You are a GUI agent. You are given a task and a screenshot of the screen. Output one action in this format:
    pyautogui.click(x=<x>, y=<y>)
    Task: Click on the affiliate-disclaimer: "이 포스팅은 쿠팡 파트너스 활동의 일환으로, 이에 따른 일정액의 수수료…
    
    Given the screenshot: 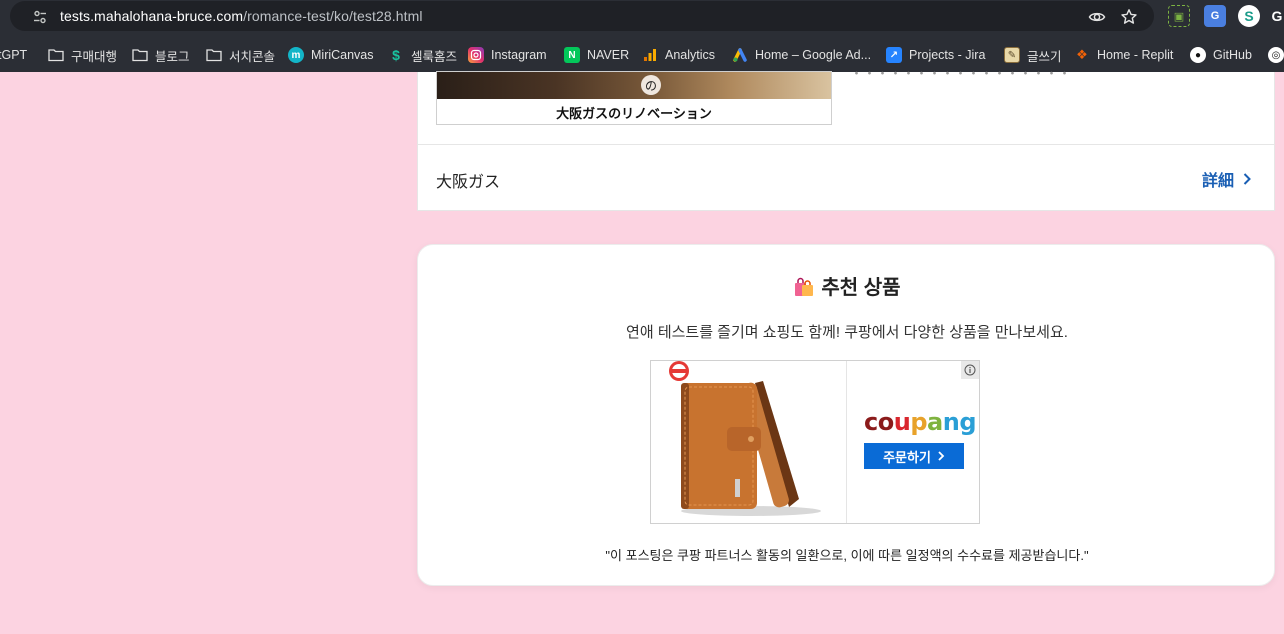 What is the action you would take?
    pyautogui.click(x=847, y=555)
    